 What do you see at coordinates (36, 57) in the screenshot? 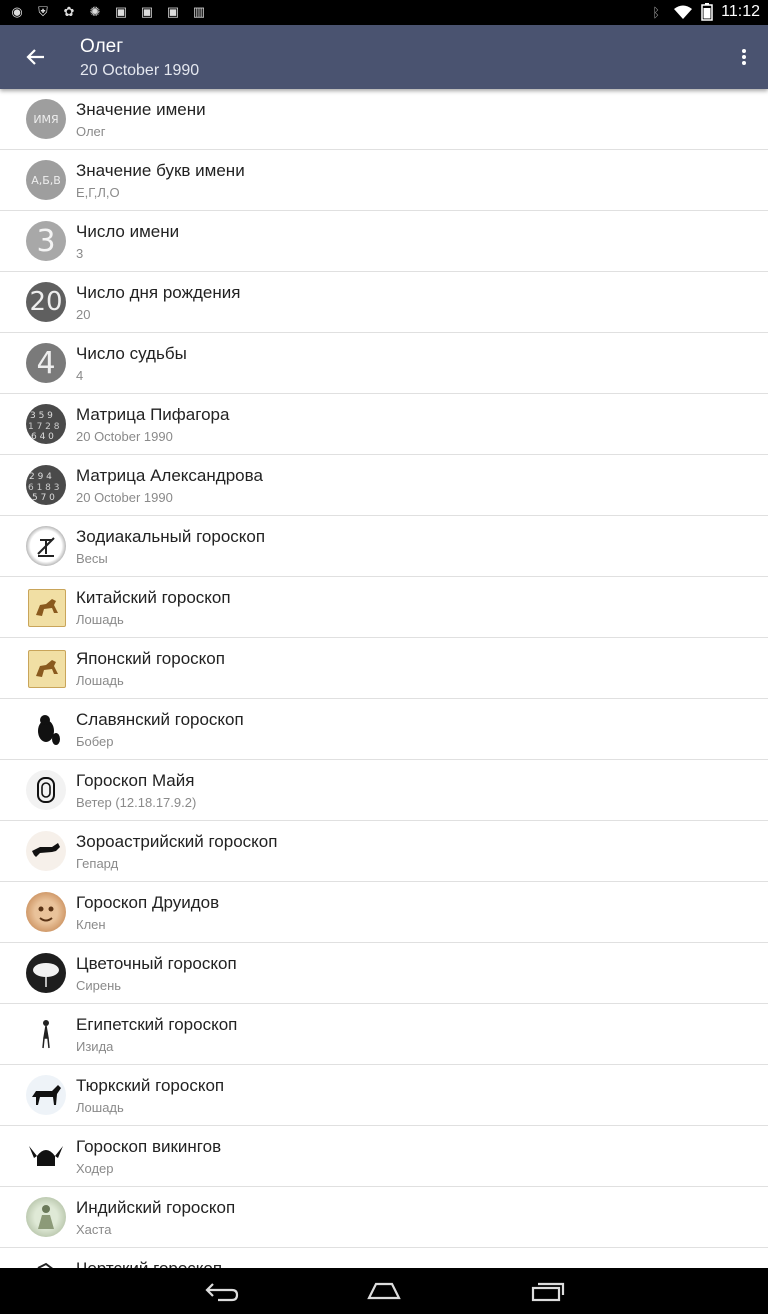
I see `back-button` at bounding box center [36, 57].